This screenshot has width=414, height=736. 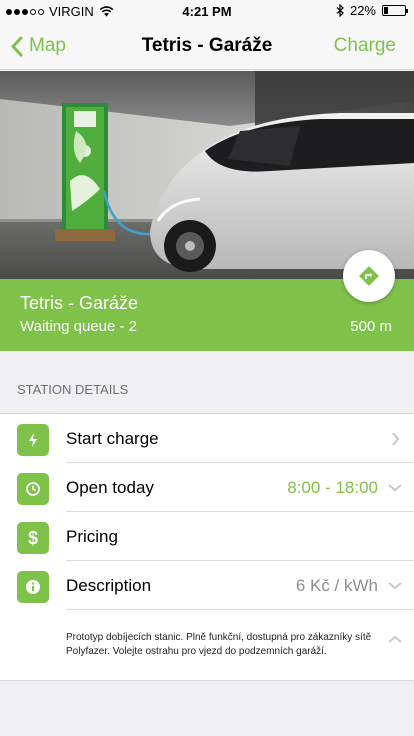 What do you see at coordinates (395, 438) in the screenshot?
I see `chevron-right-icon` at bounding box center [395, 438].